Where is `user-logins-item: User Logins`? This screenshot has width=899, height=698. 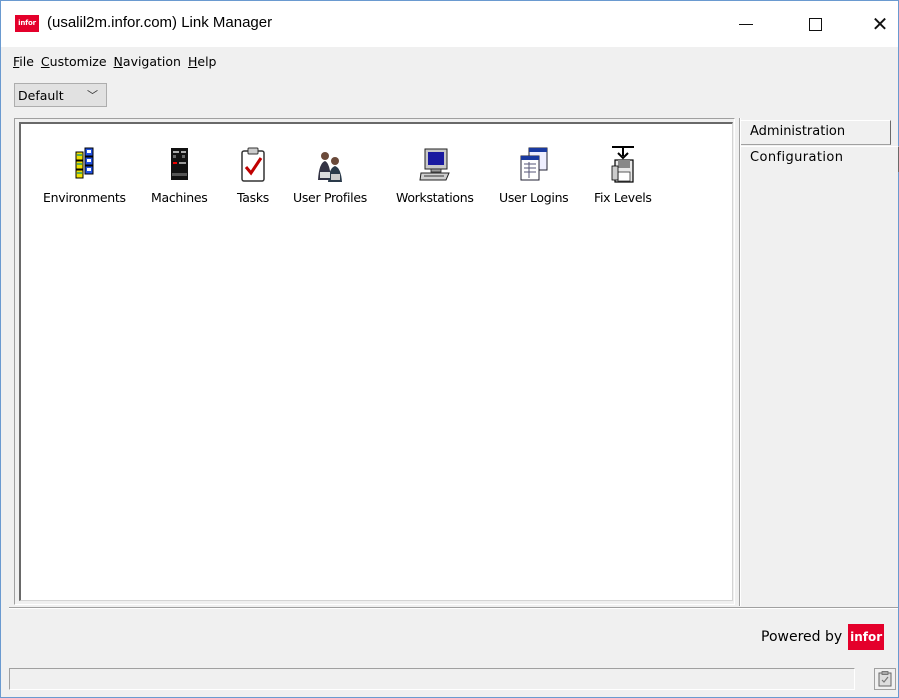 user-logins-item: User Logins is located at coordinates (534, 175).